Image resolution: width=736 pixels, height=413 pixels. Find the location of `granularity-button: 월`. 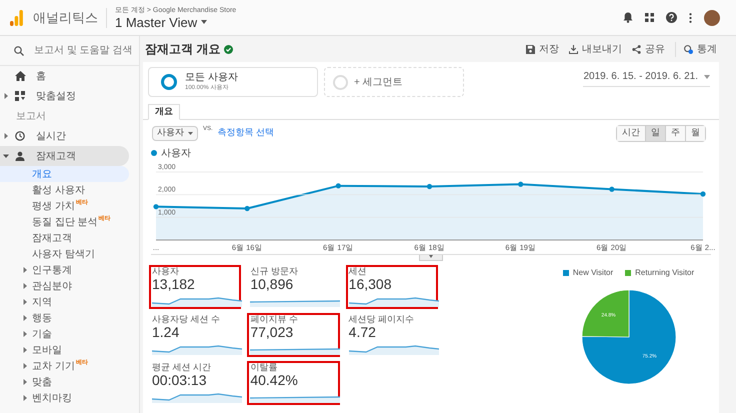

granularity-button: 월 is located at coordinates (695, 133).